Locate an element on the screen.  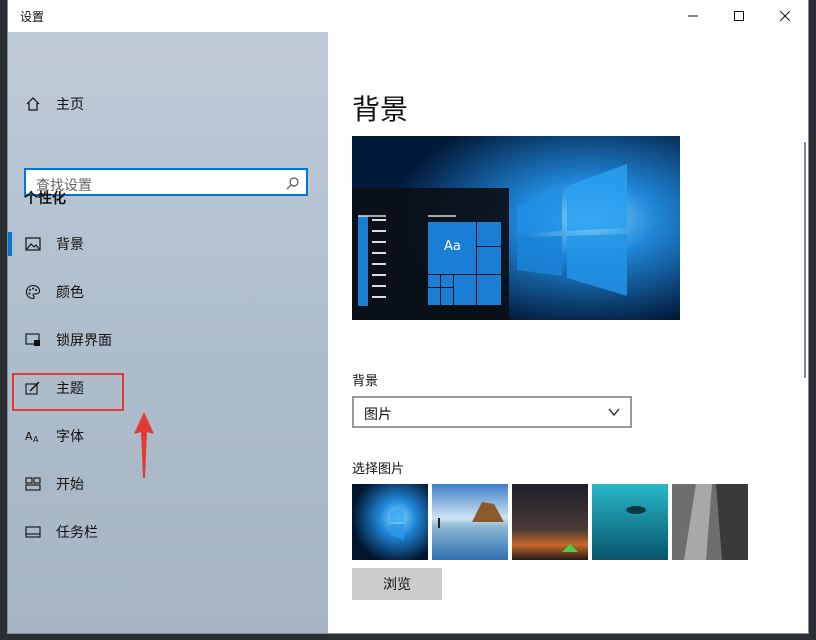
picture-thumbnail-night is located at coordinates (550, 522).